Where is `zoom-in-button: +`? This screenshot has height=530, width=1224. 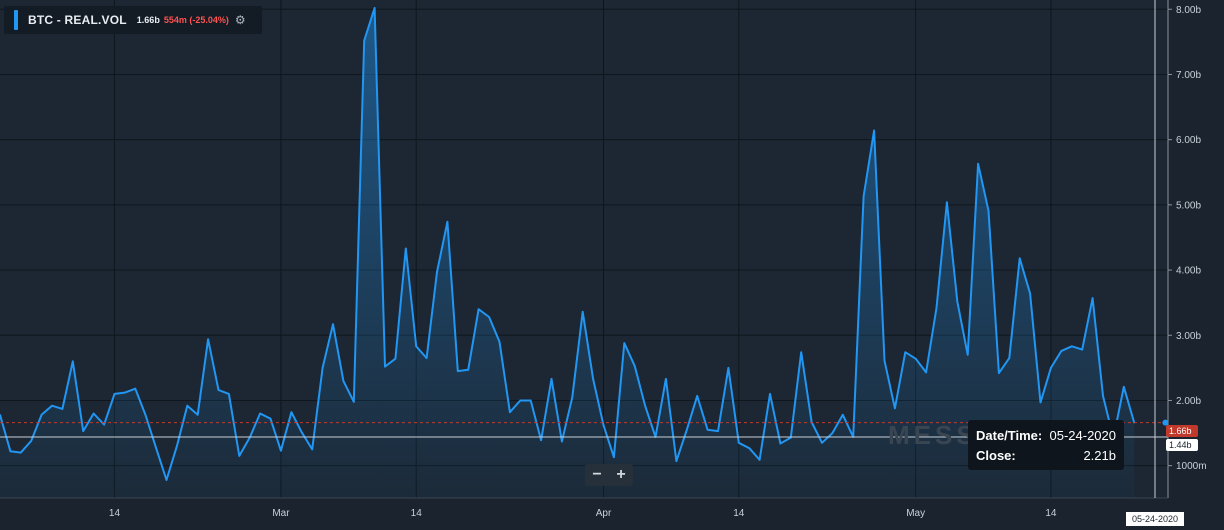
zoom-in-button: + is located at coordinates (620, 475).